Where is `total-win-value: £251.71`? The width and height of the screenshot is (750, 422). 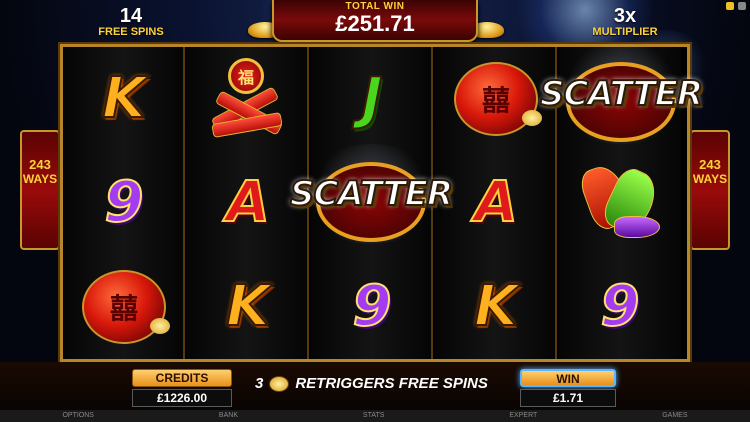 total-win-value: £251.71 is located at coordinates (375, 23).